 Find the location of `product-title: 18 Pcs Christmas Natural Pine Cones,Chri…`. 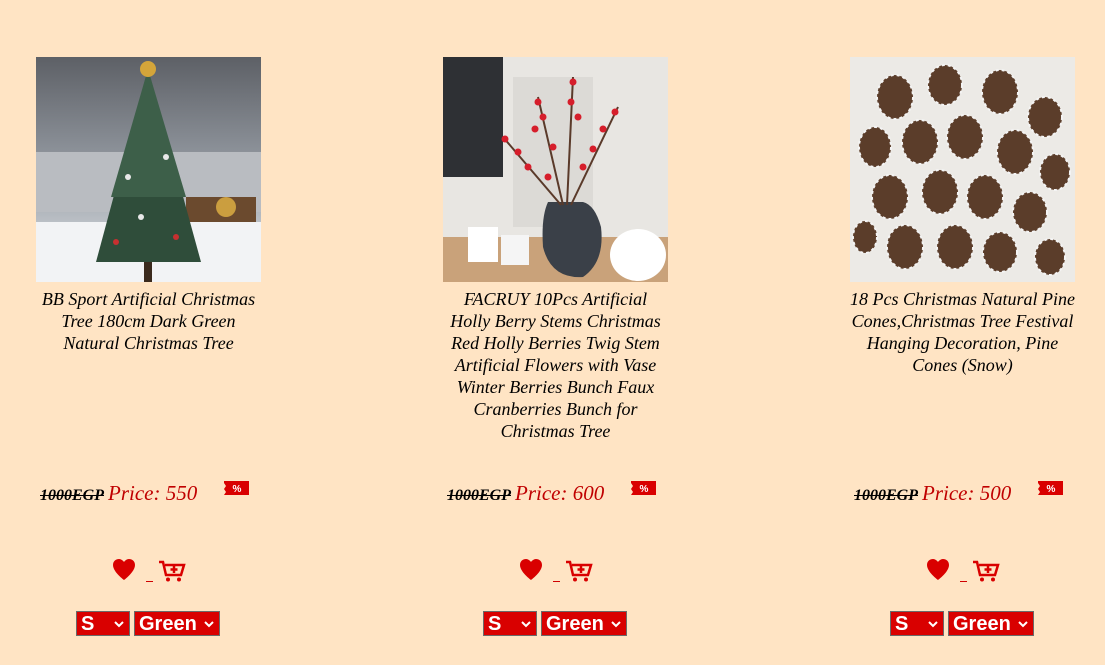

product-title: 18 Pcs Christmas Natural Pine Cones,Chri… is located at coordinates (962, 332).